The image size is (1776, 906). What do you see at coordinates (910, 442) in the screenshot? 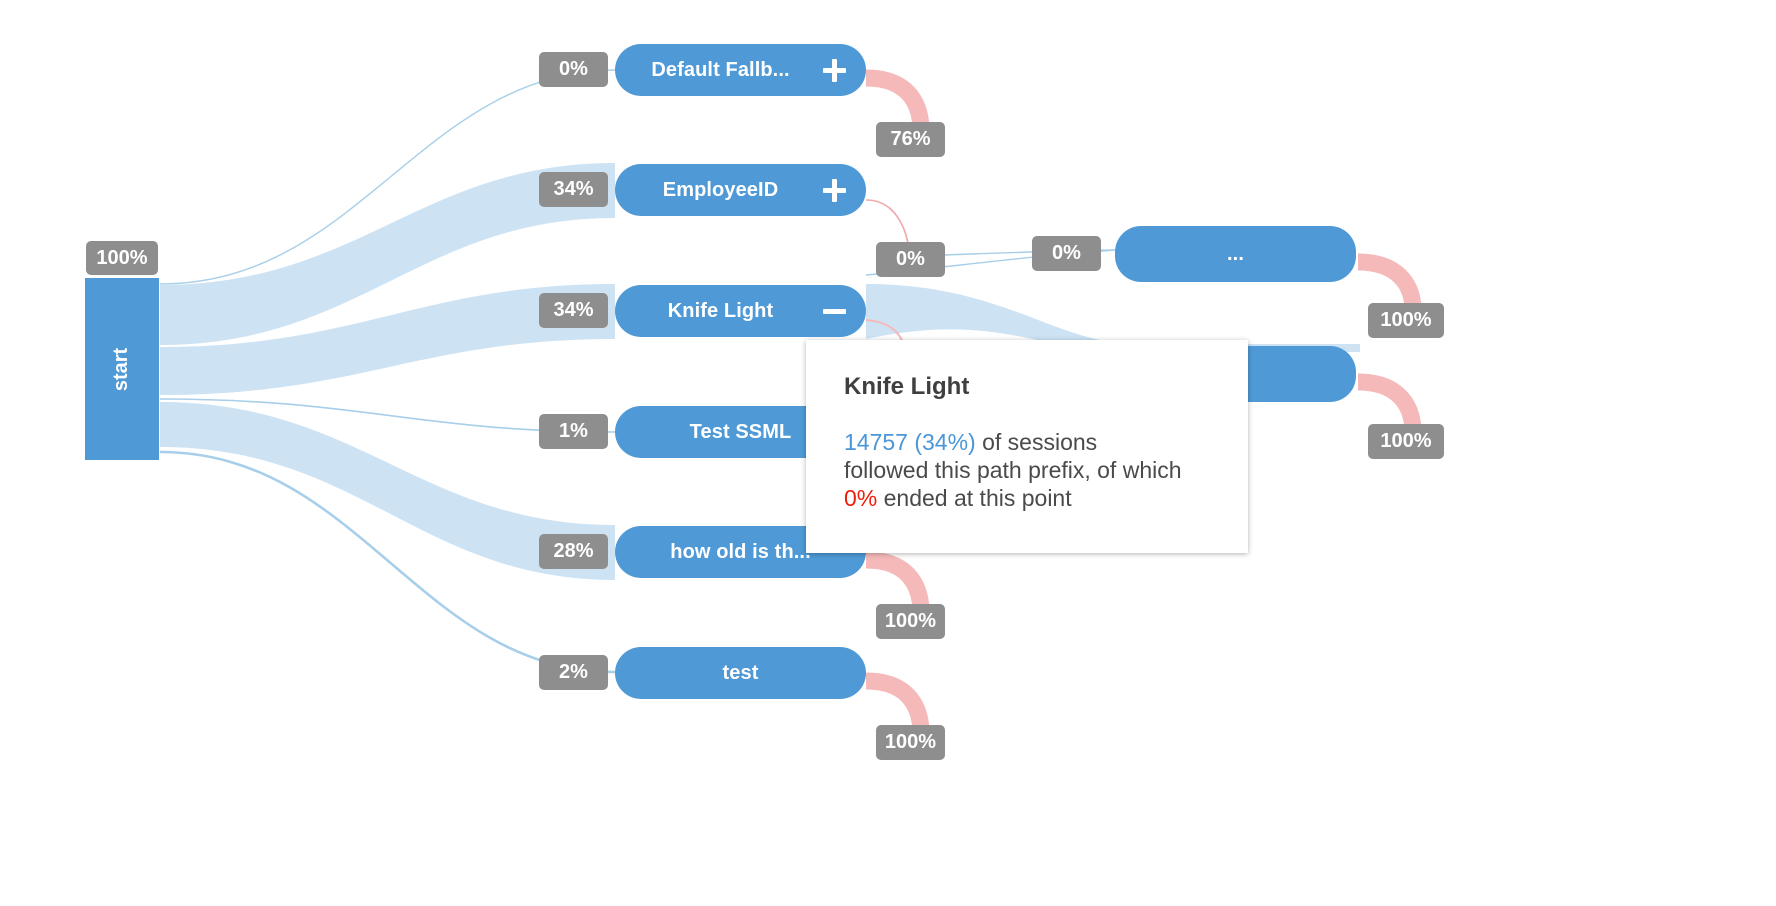
I see `tooltip-session-count: 14757 (34%)` at bounding box center [910, 442].